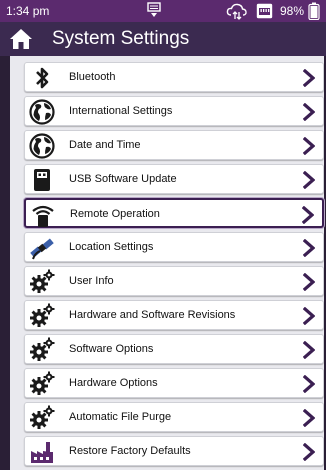  I want to click on factory-icon, so click(42, 452).